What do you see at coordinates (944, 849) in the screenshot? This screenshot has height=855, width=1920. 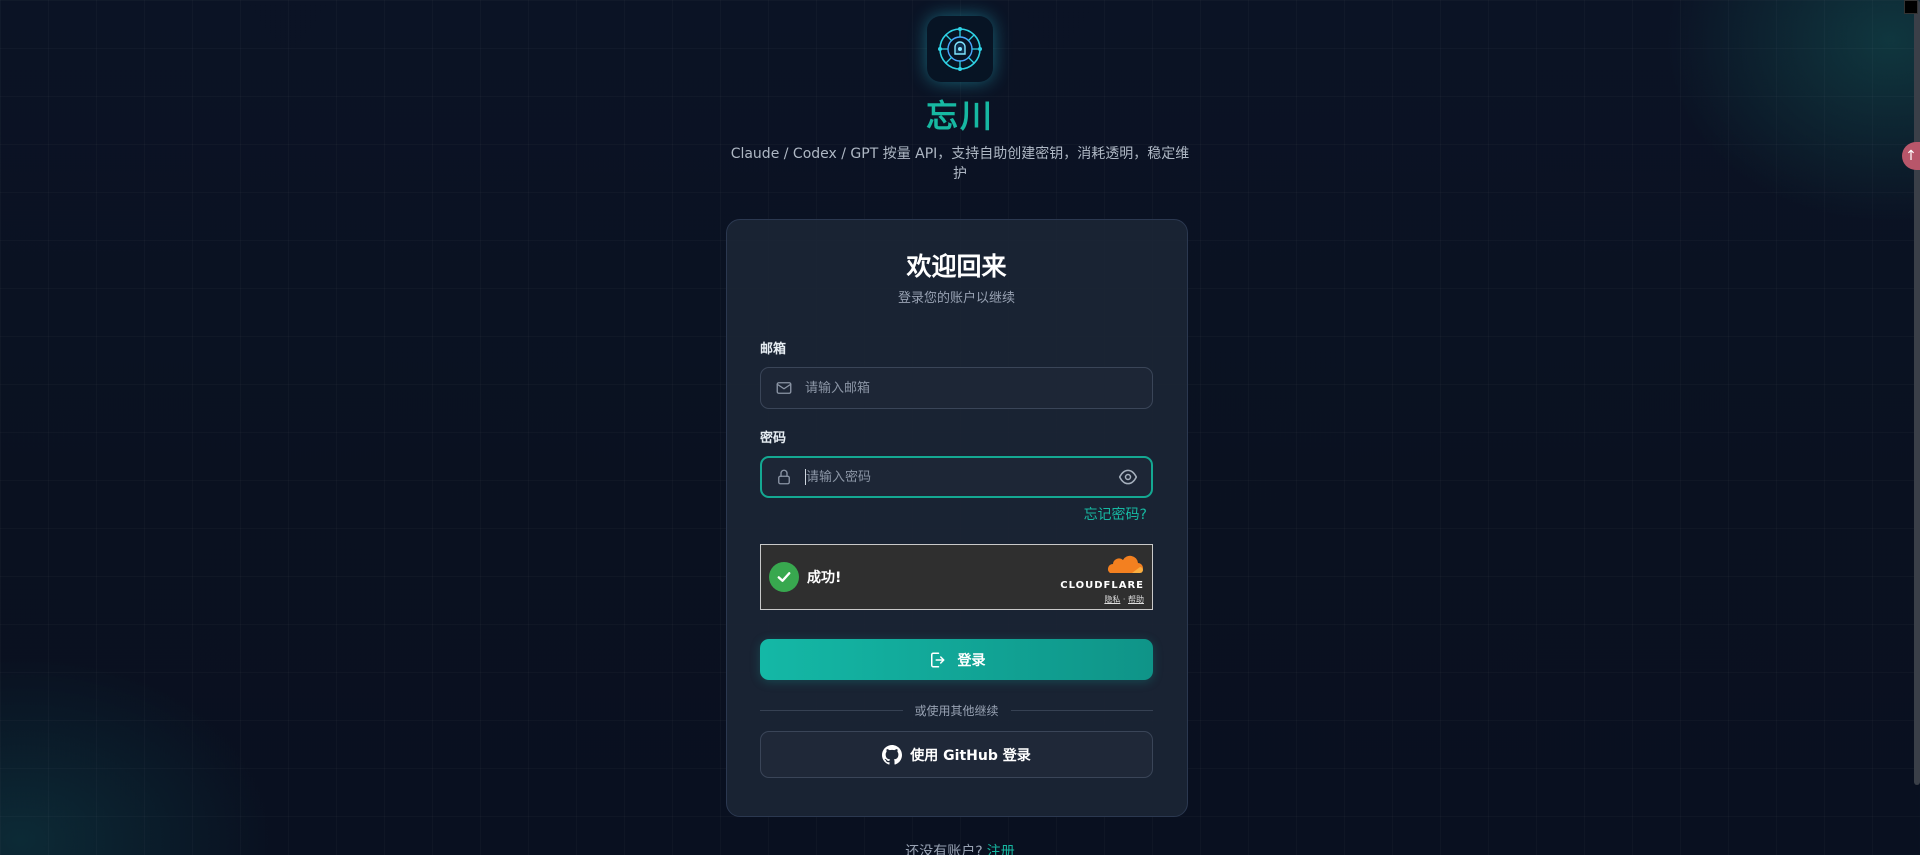 I see `register-prompt: 还没有账户?` at bounding box center [944, 849].